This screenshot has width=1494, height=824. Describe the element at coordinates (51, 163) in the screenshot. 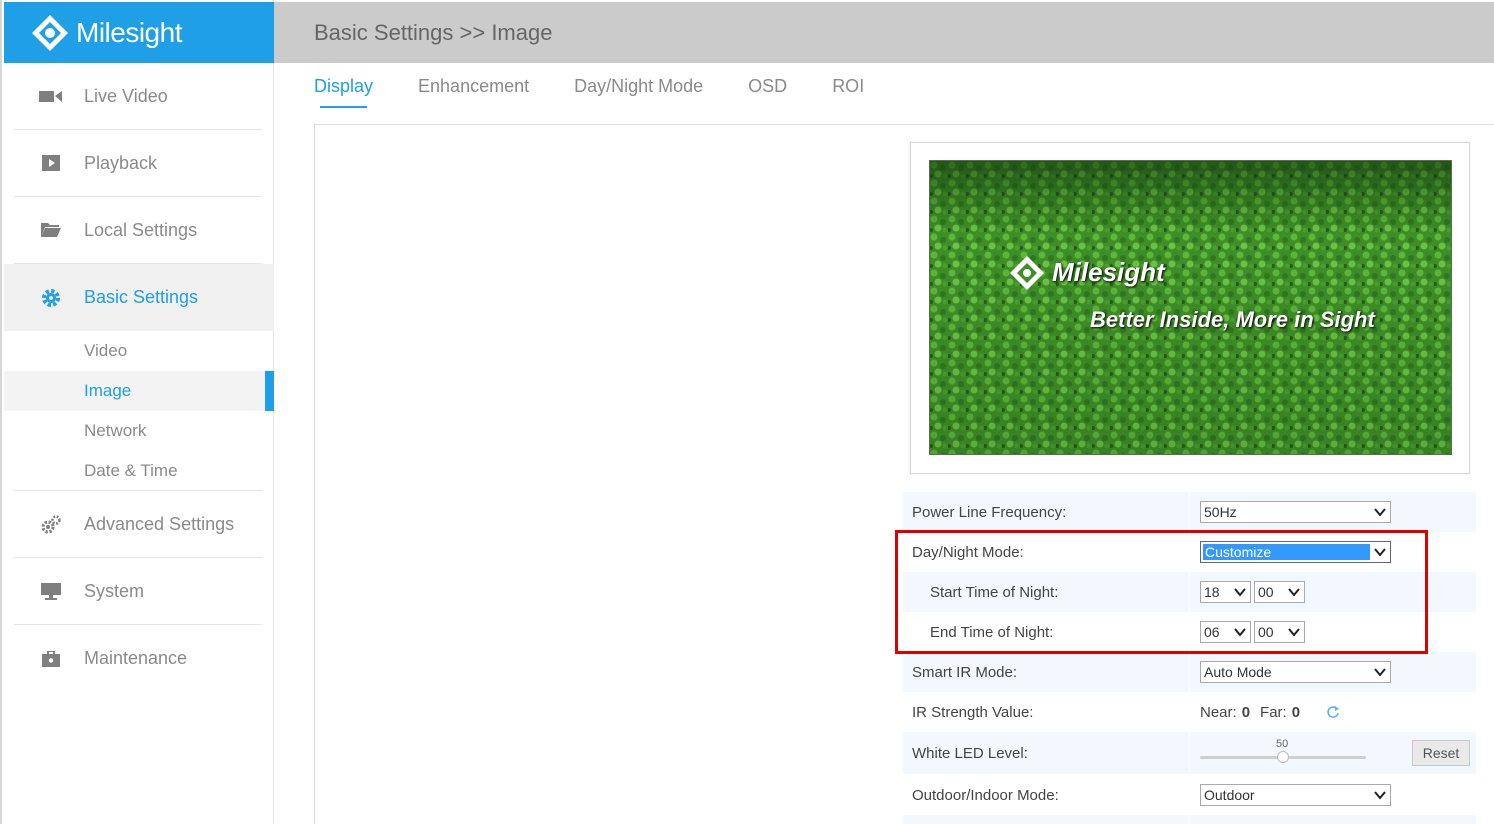

I see `play-icon` at that location.